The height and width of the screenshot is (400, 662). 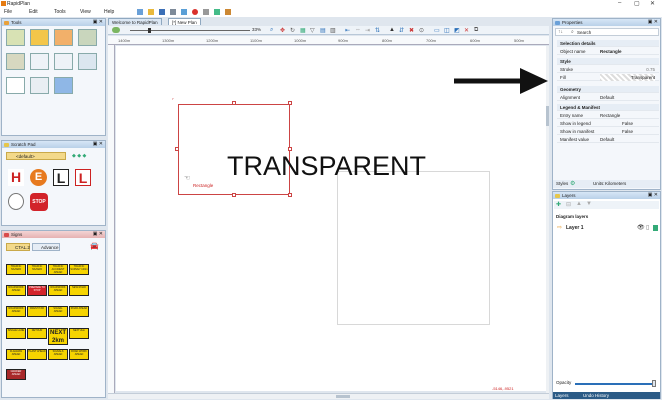 I want to click on minimize-button: –, so click(x=619, y=3).